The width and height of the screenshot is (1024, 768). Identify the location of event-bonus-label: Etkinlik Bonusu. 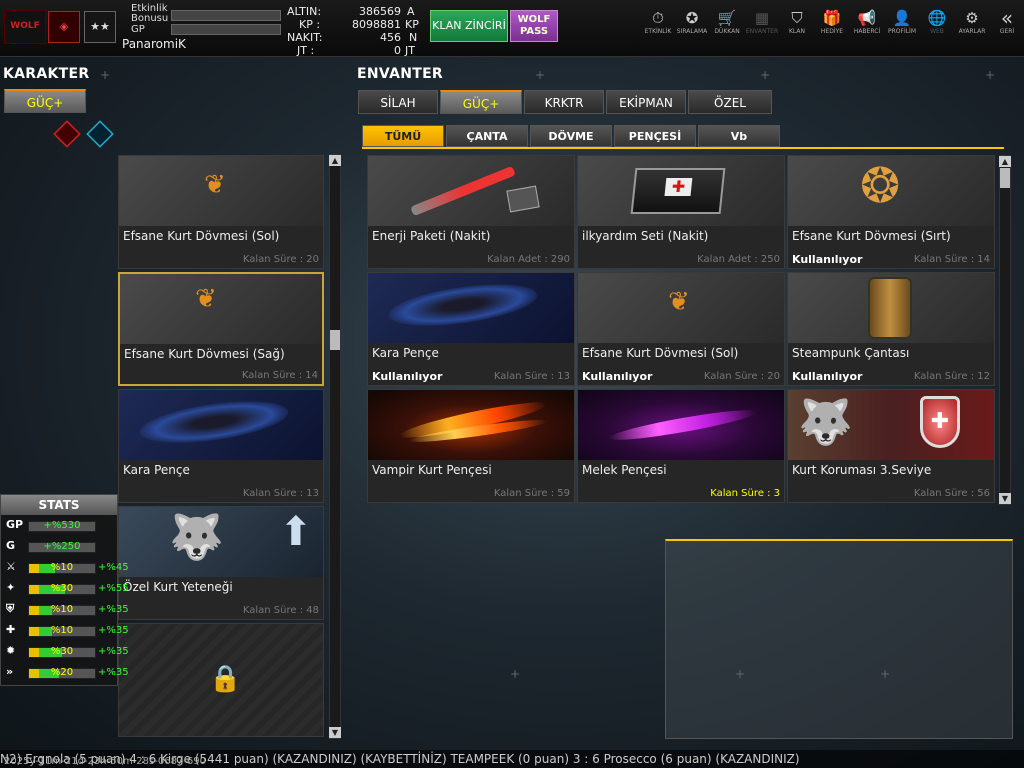
(150, 13).